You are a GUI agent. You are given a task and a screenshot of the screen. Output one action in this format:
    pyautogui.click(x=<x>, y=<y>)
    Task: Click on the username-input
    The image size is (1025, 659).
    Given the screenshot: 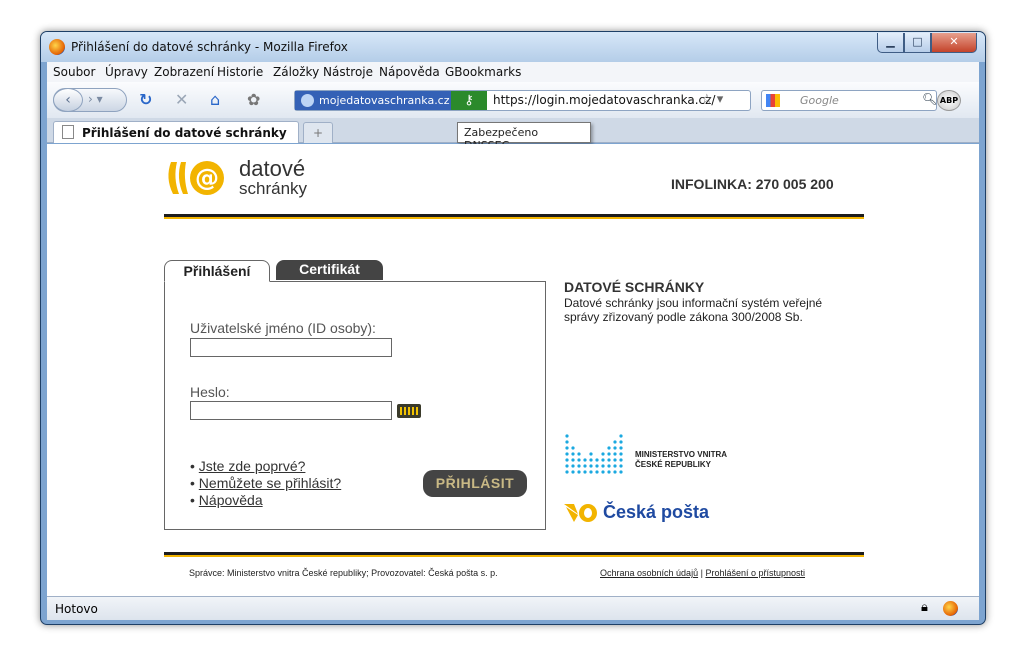 What is the action you would take?
    pyautogui.click(x=291, y=347)
    